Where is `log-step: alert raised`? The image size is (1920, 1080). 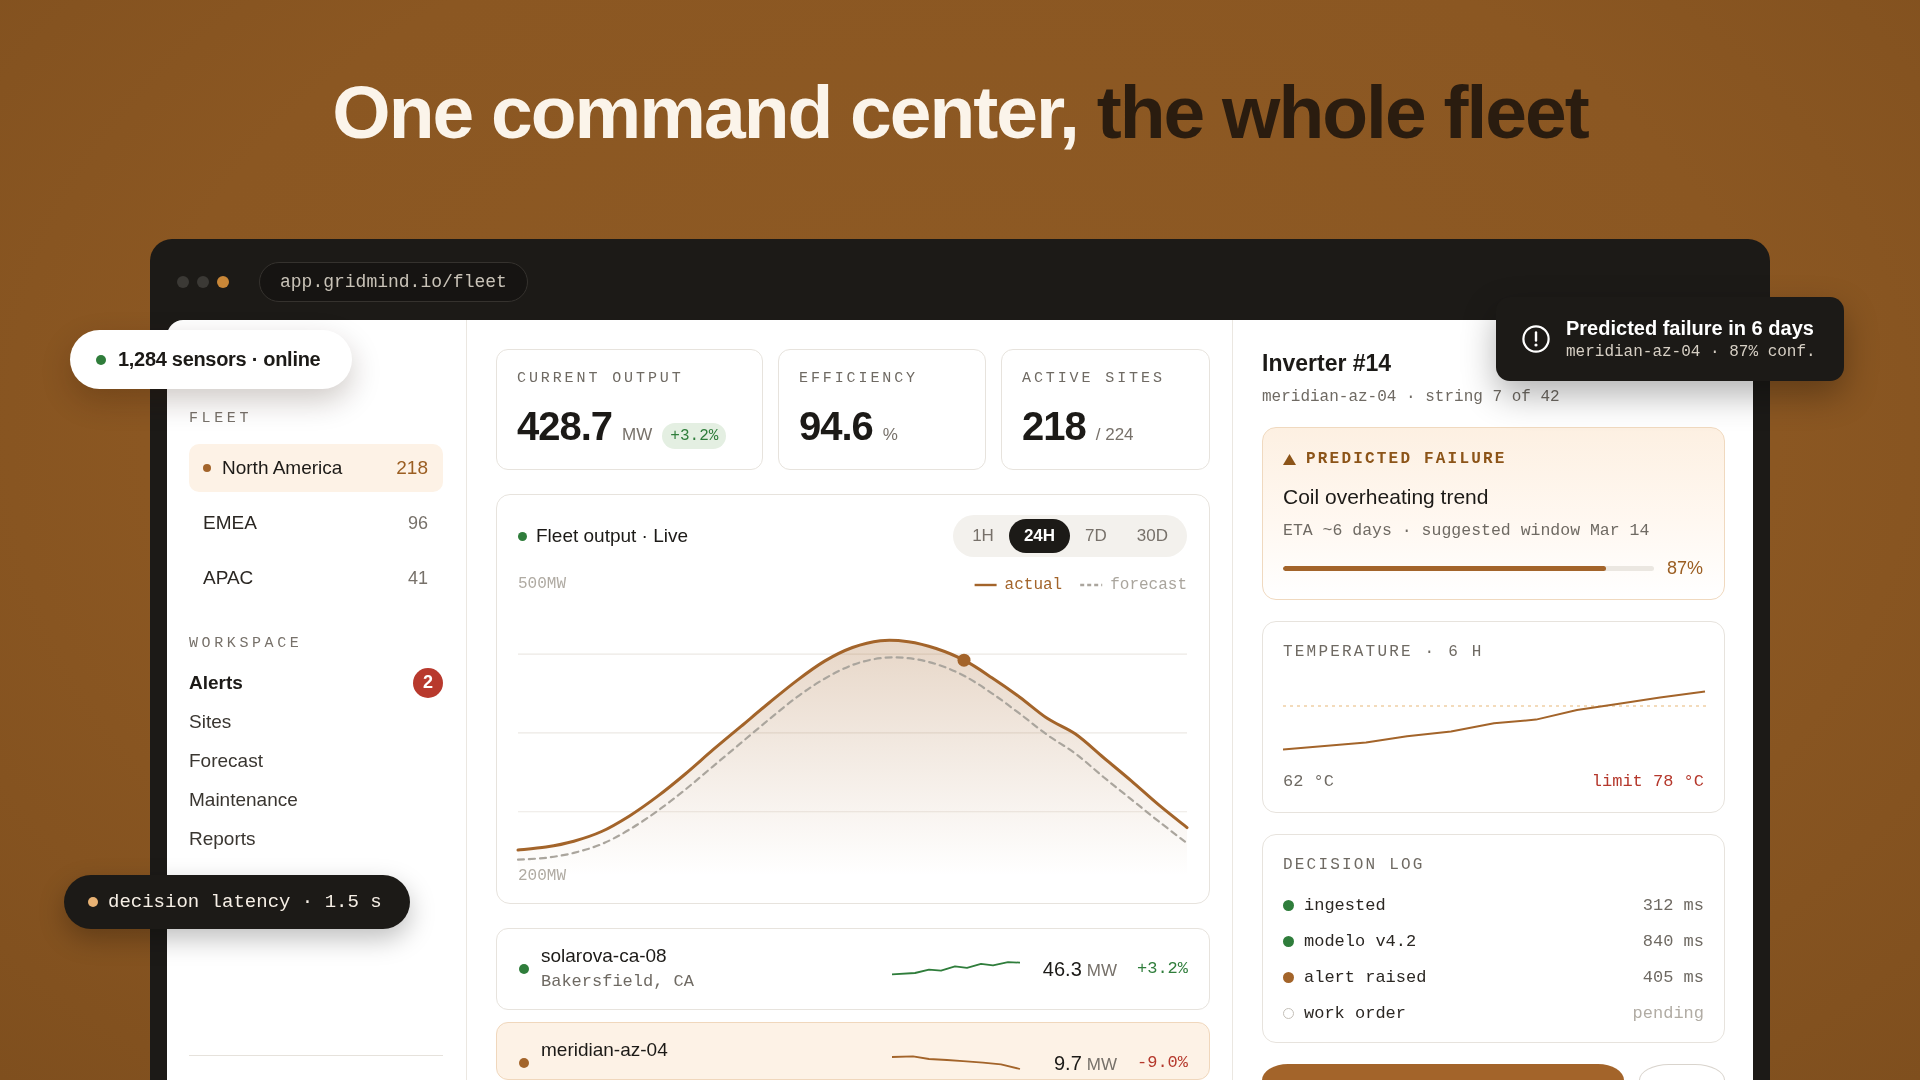
log-step: alert raised is located at coordinates (1473, 977).